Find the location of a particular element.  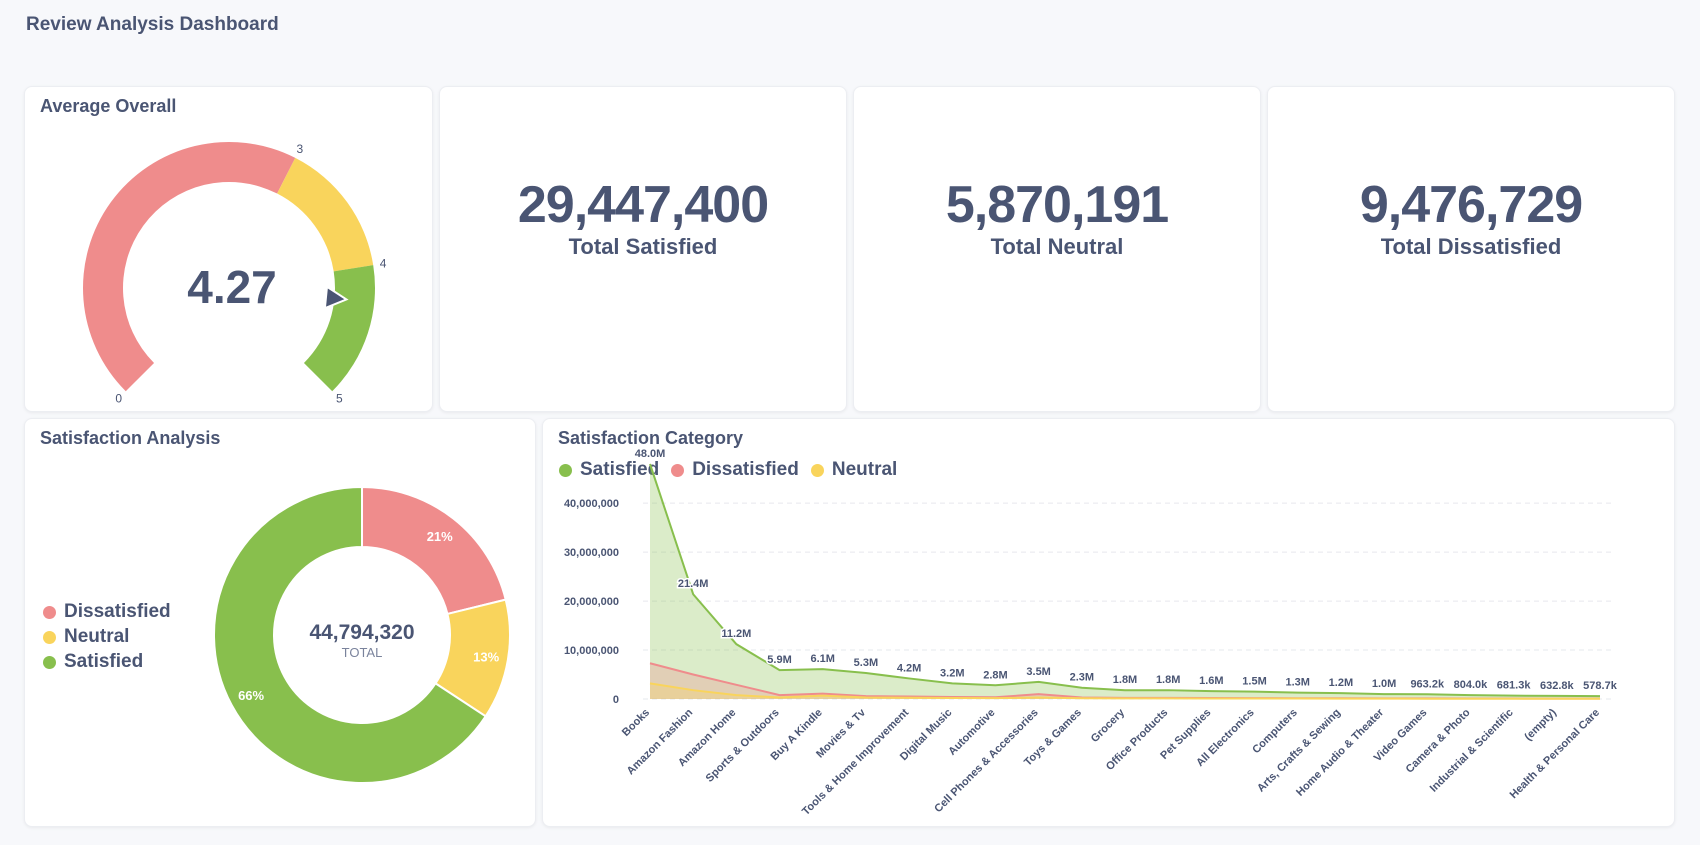

y-tick-label: 40,000,000 is located at coordinates (591, 504).